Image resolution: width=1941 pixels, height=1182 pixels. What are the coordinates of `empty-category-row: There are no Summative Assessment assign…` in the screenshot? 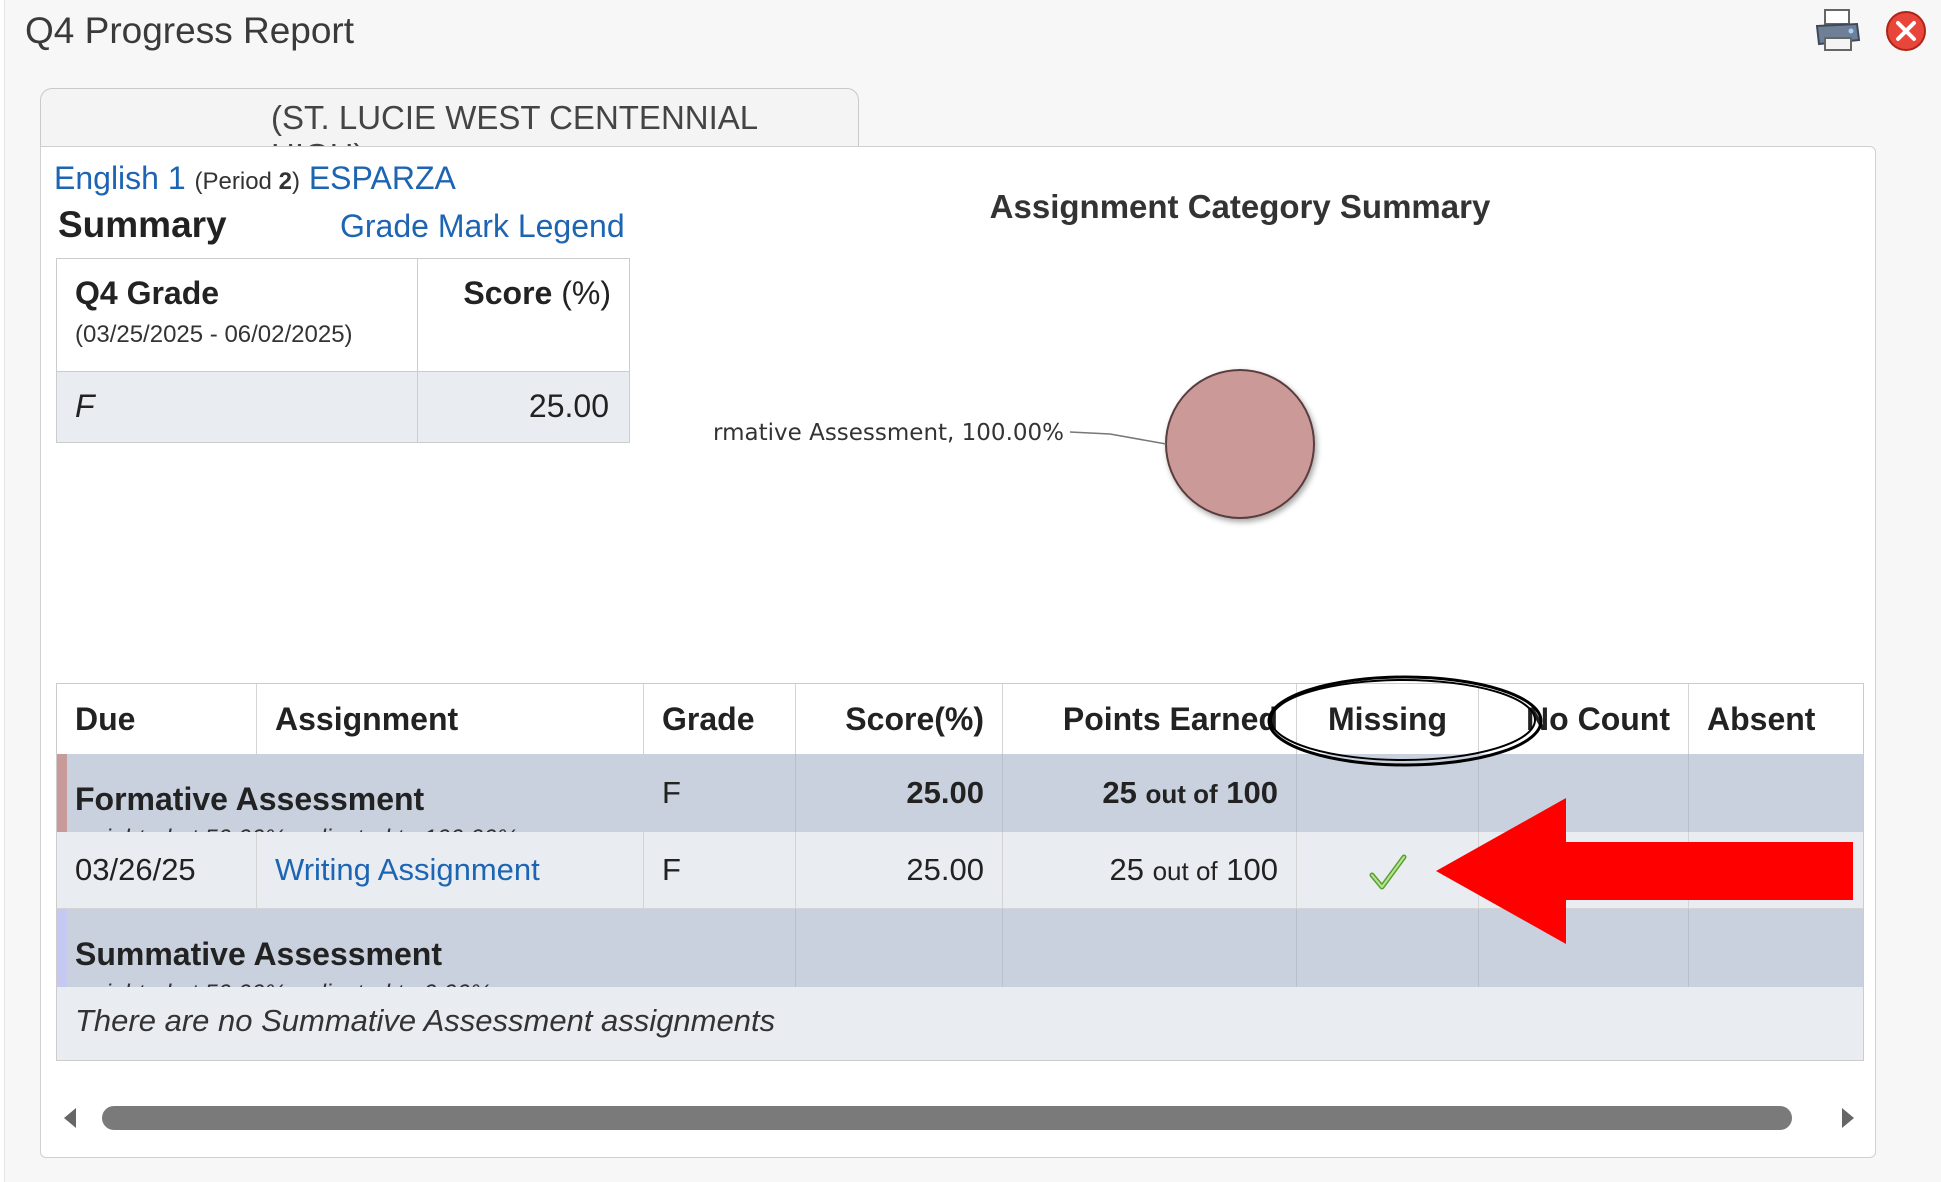 It's located at (960, 1022).